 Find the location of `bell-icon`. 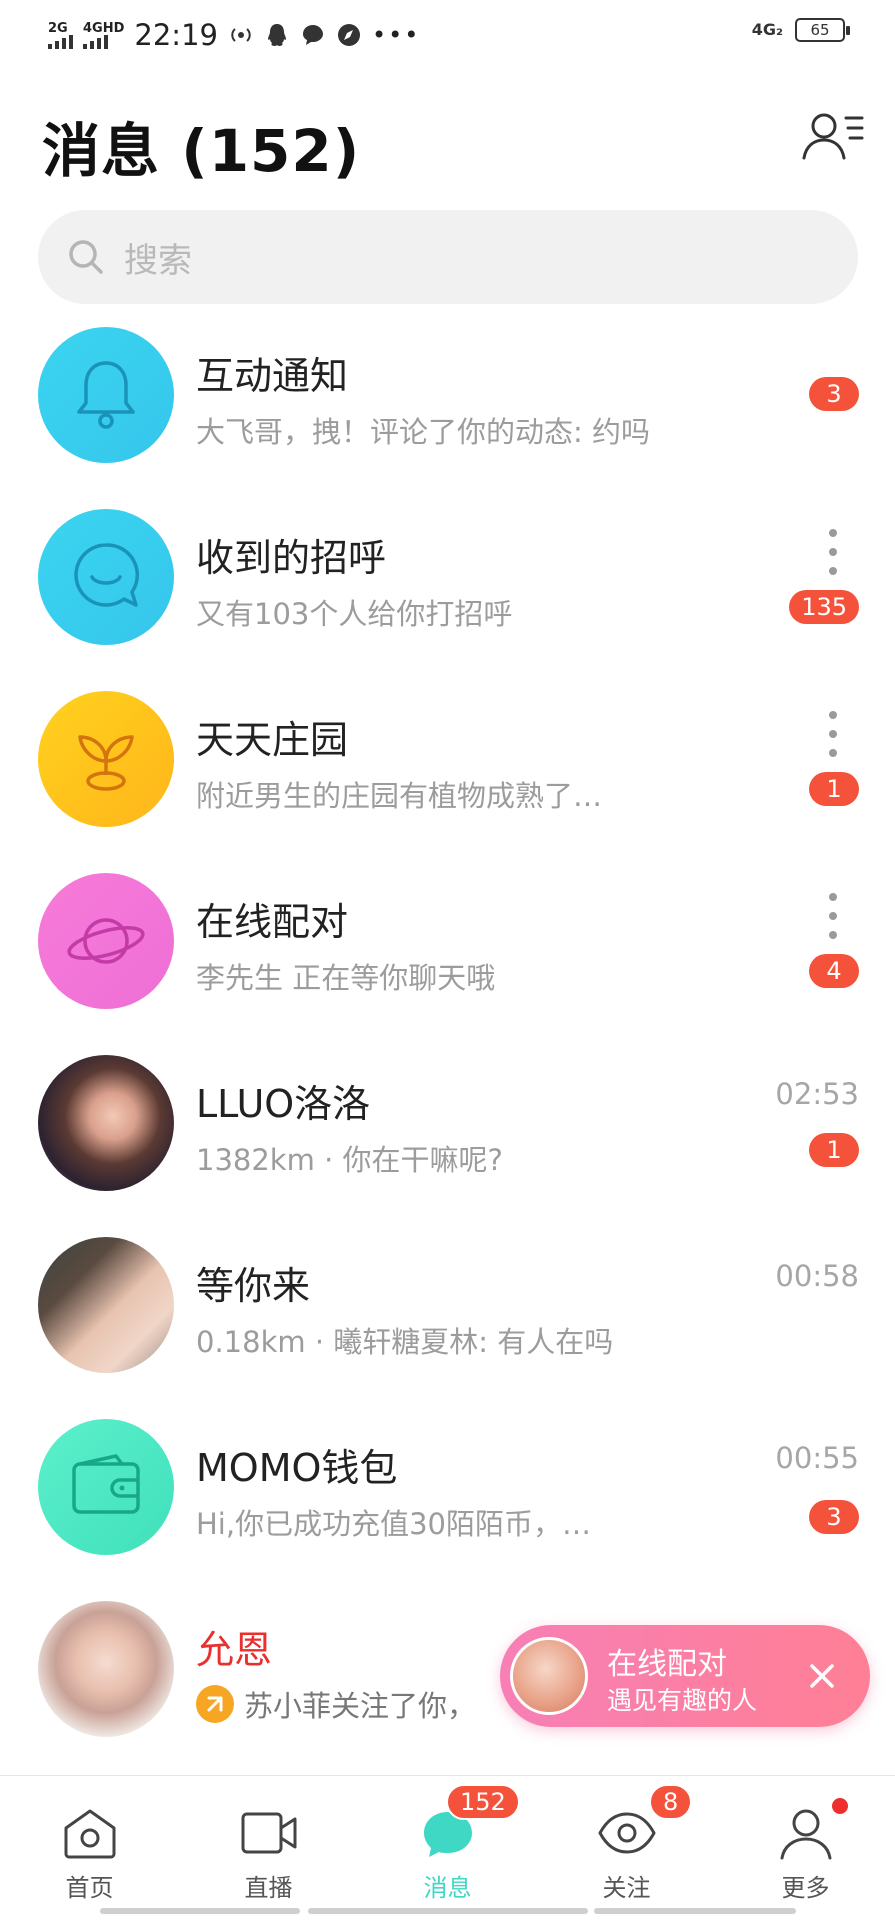

bell-icon is located at coordinates (106, 395).